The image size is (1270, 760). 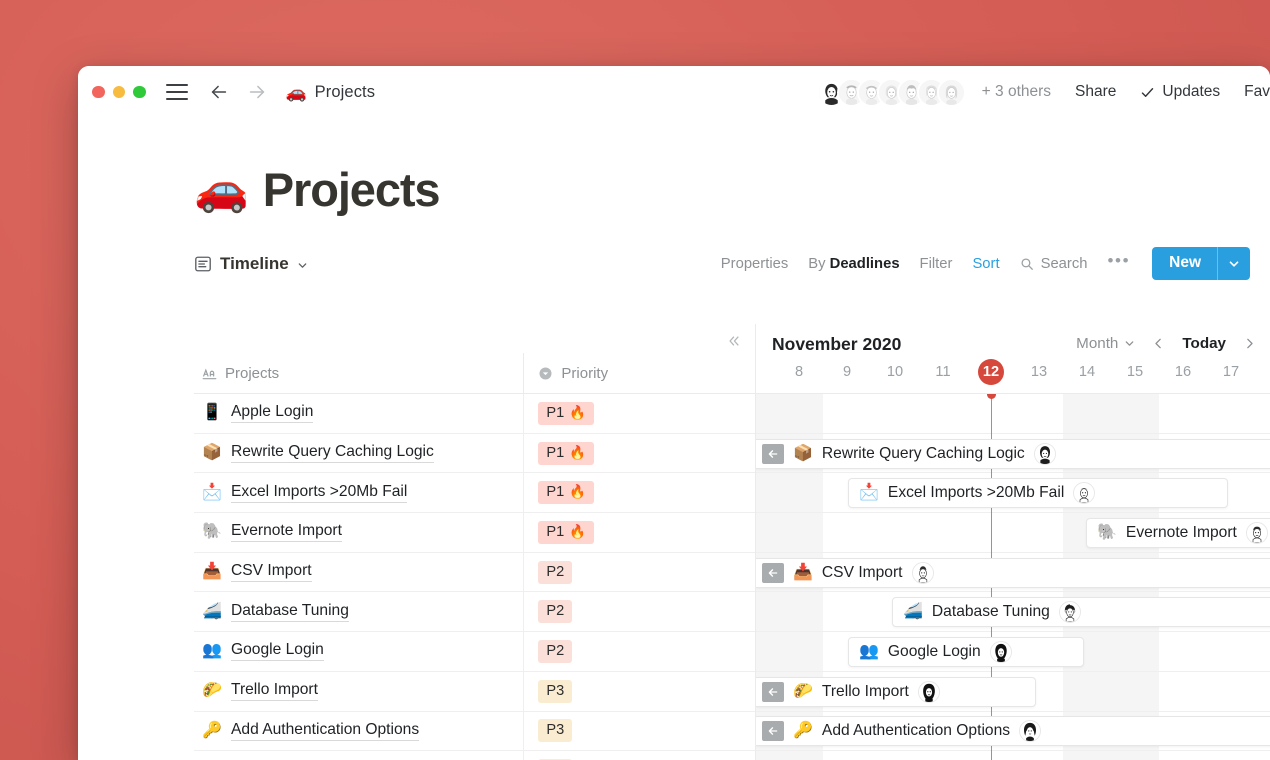 What do you see at coordinates (358, 453) in the screenshot?
I see `table-cell-project: 📦 Rewrite Query Caching Logic` at bounding box center [358, 453].